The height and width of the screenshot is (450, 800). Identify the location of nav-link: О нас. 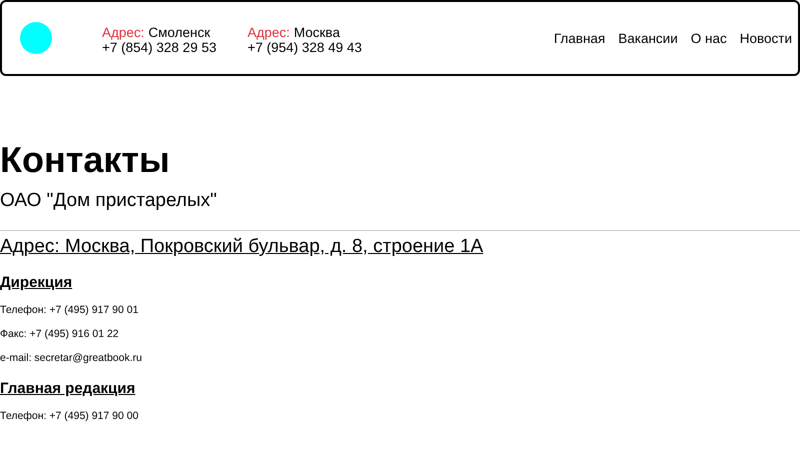
(708, 39).